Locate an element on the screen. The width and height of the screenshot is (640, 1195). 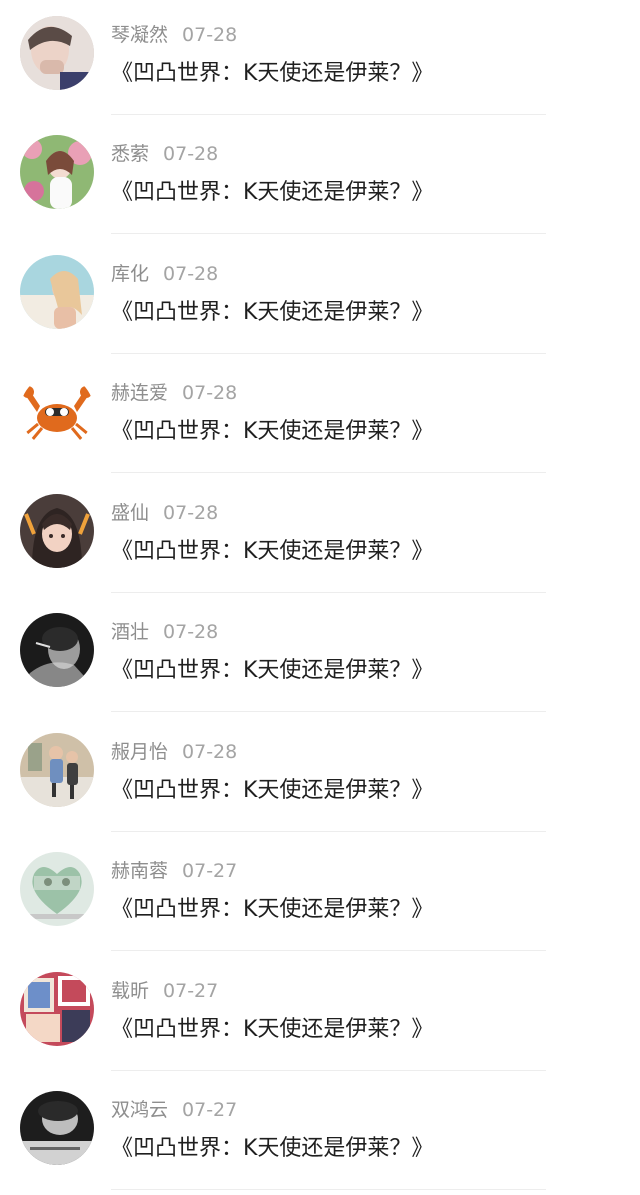
comment-meta: 琴凝然 07-28 is located at coordinates (174, 35).